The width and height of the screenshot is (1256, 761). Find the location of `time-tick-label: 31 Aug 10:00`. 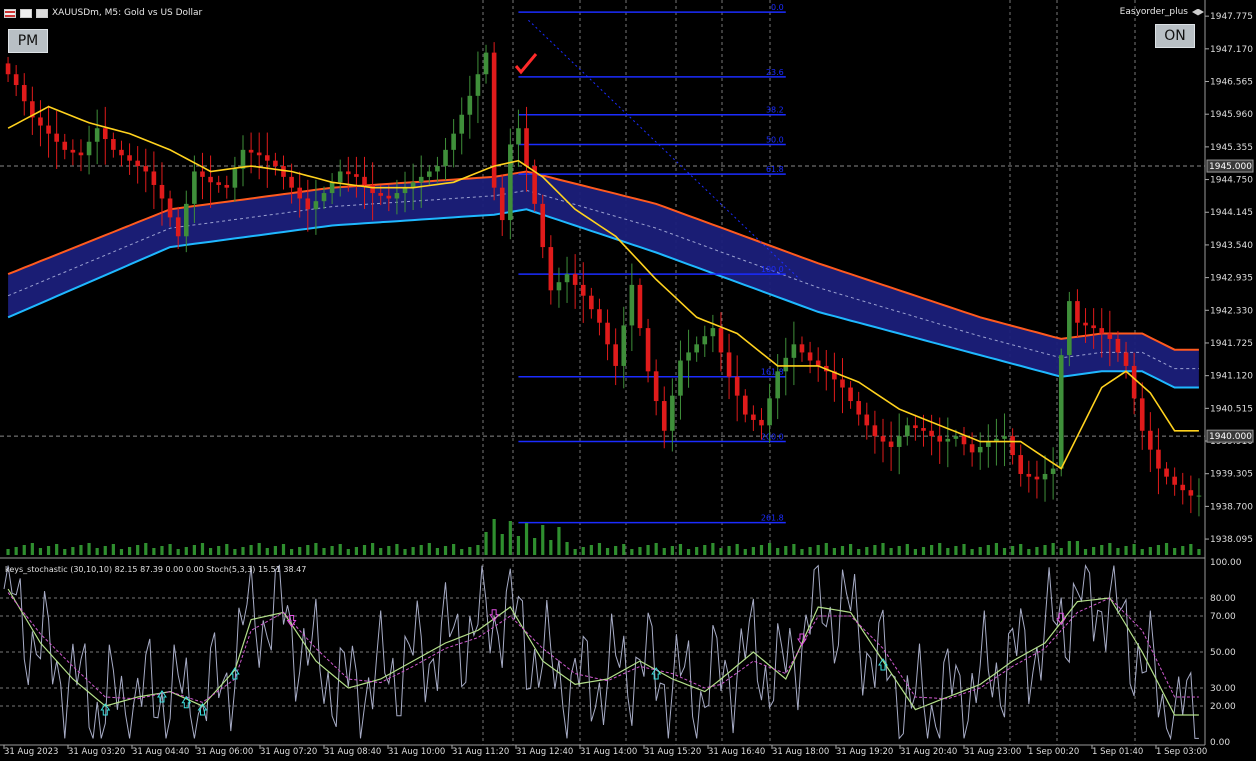

time-tick-label: 31 Aug 10:00 is located at coordinates (416, 752).